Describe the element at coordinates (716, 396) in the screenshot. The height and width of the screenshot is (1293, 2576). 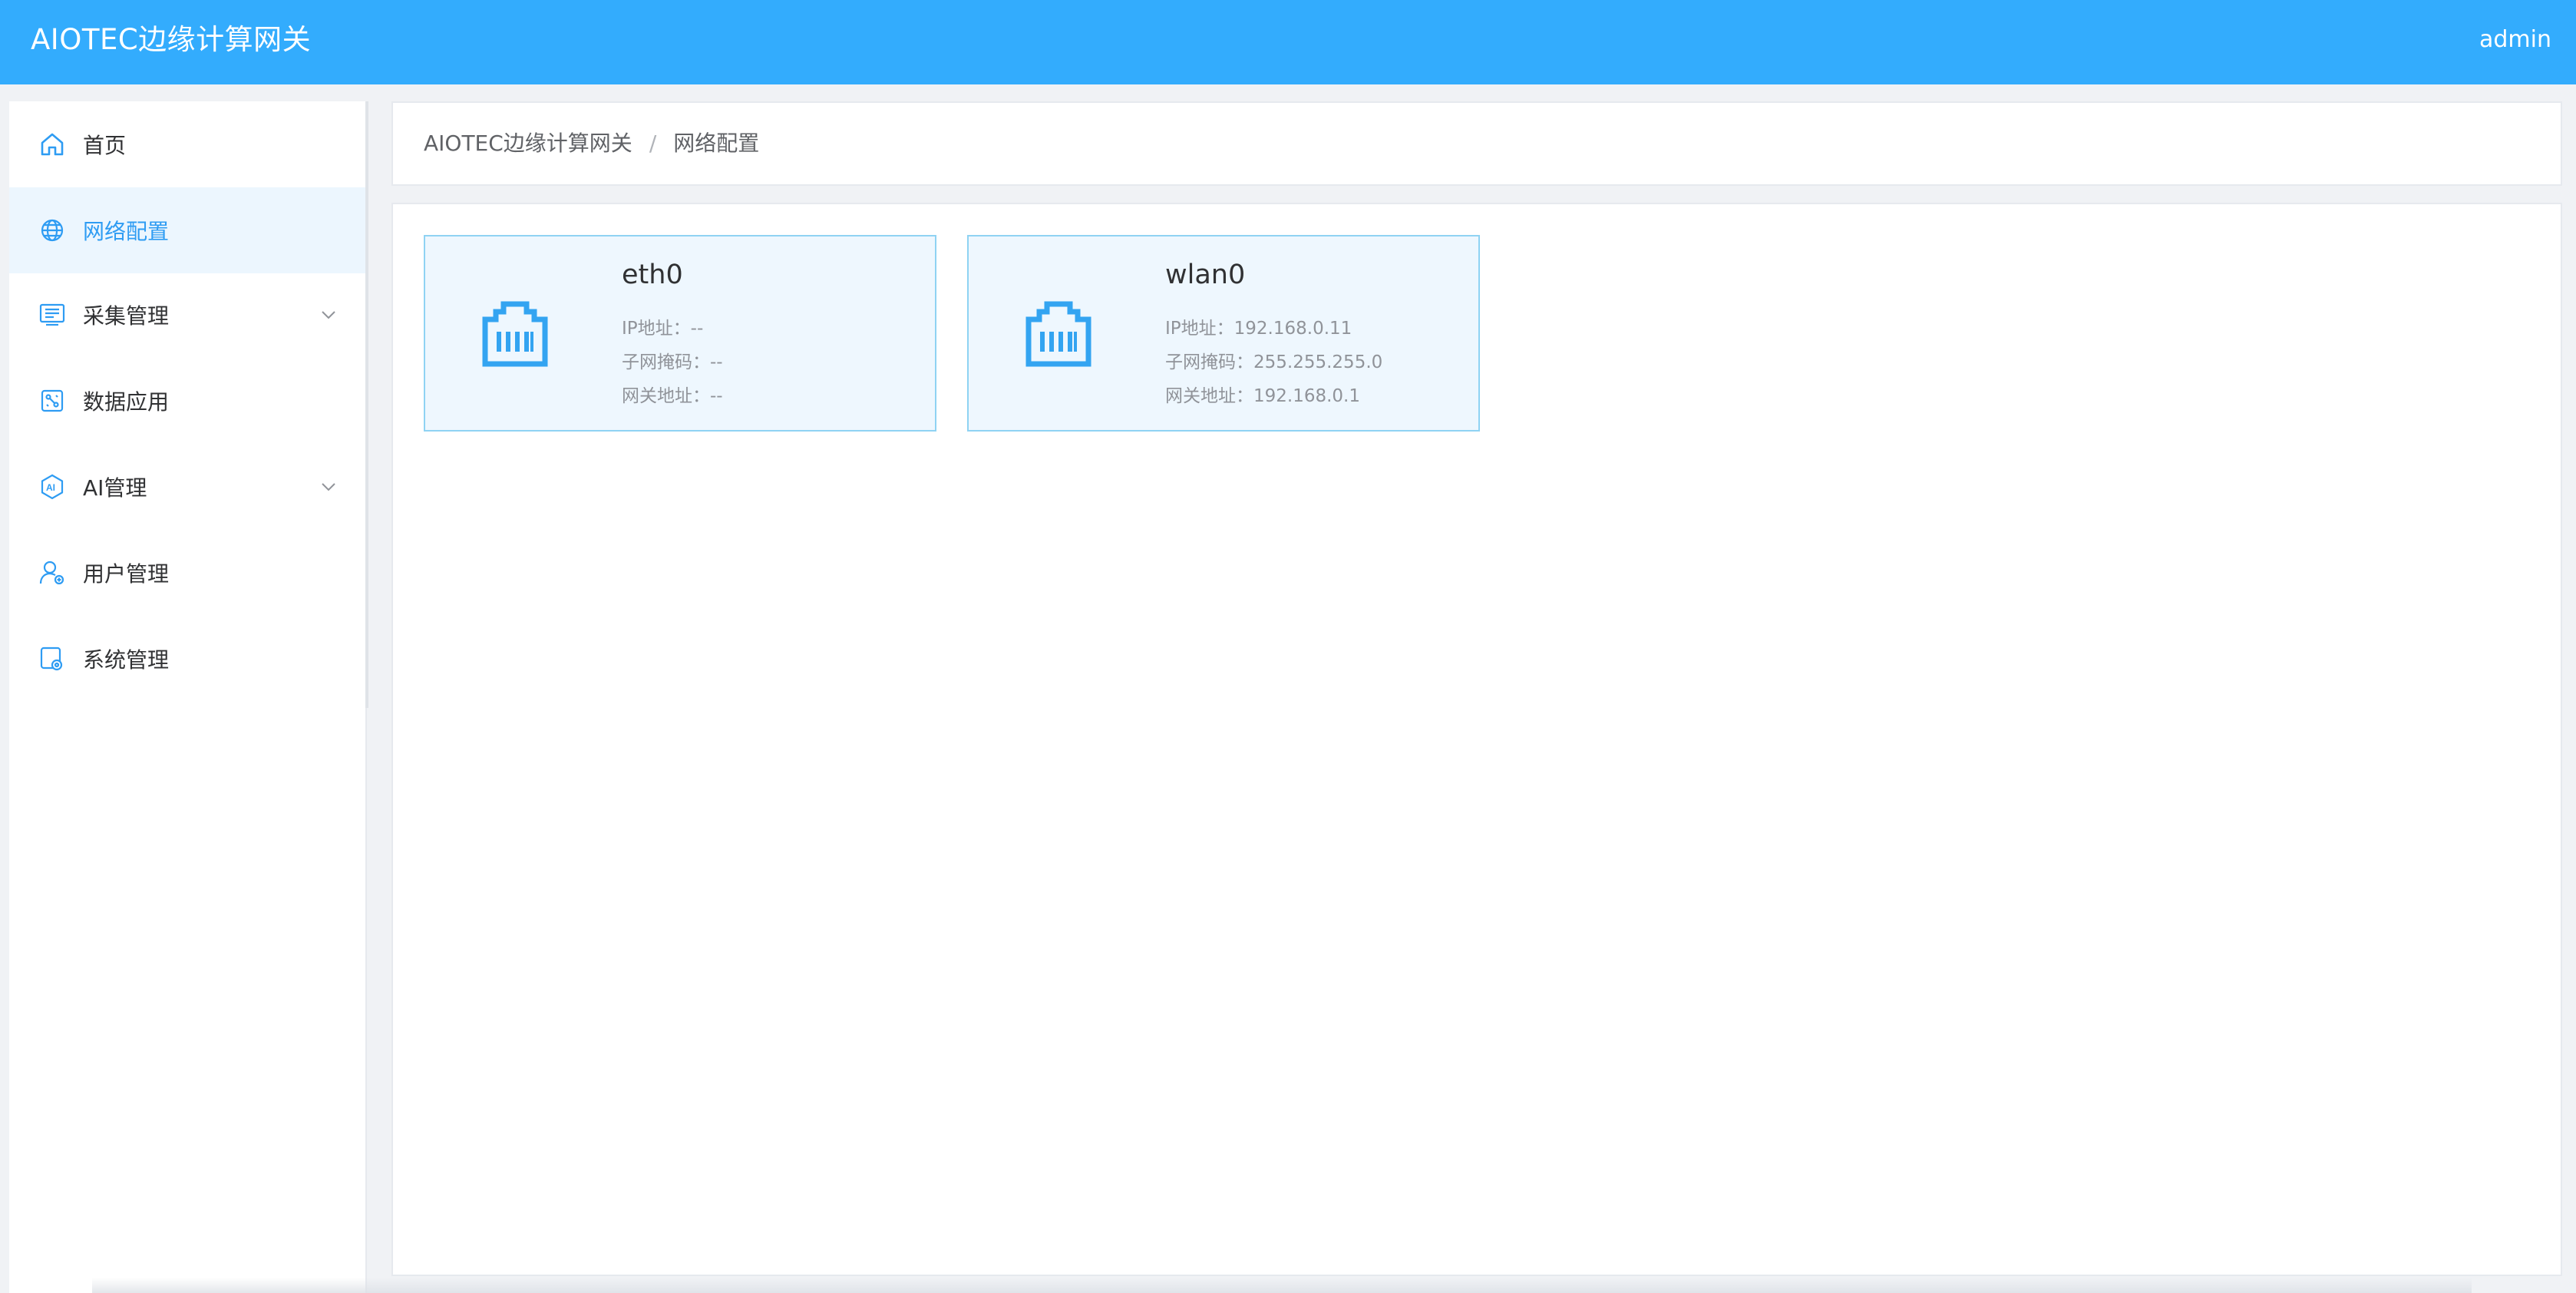
I see `gateway-value: --` at that location.